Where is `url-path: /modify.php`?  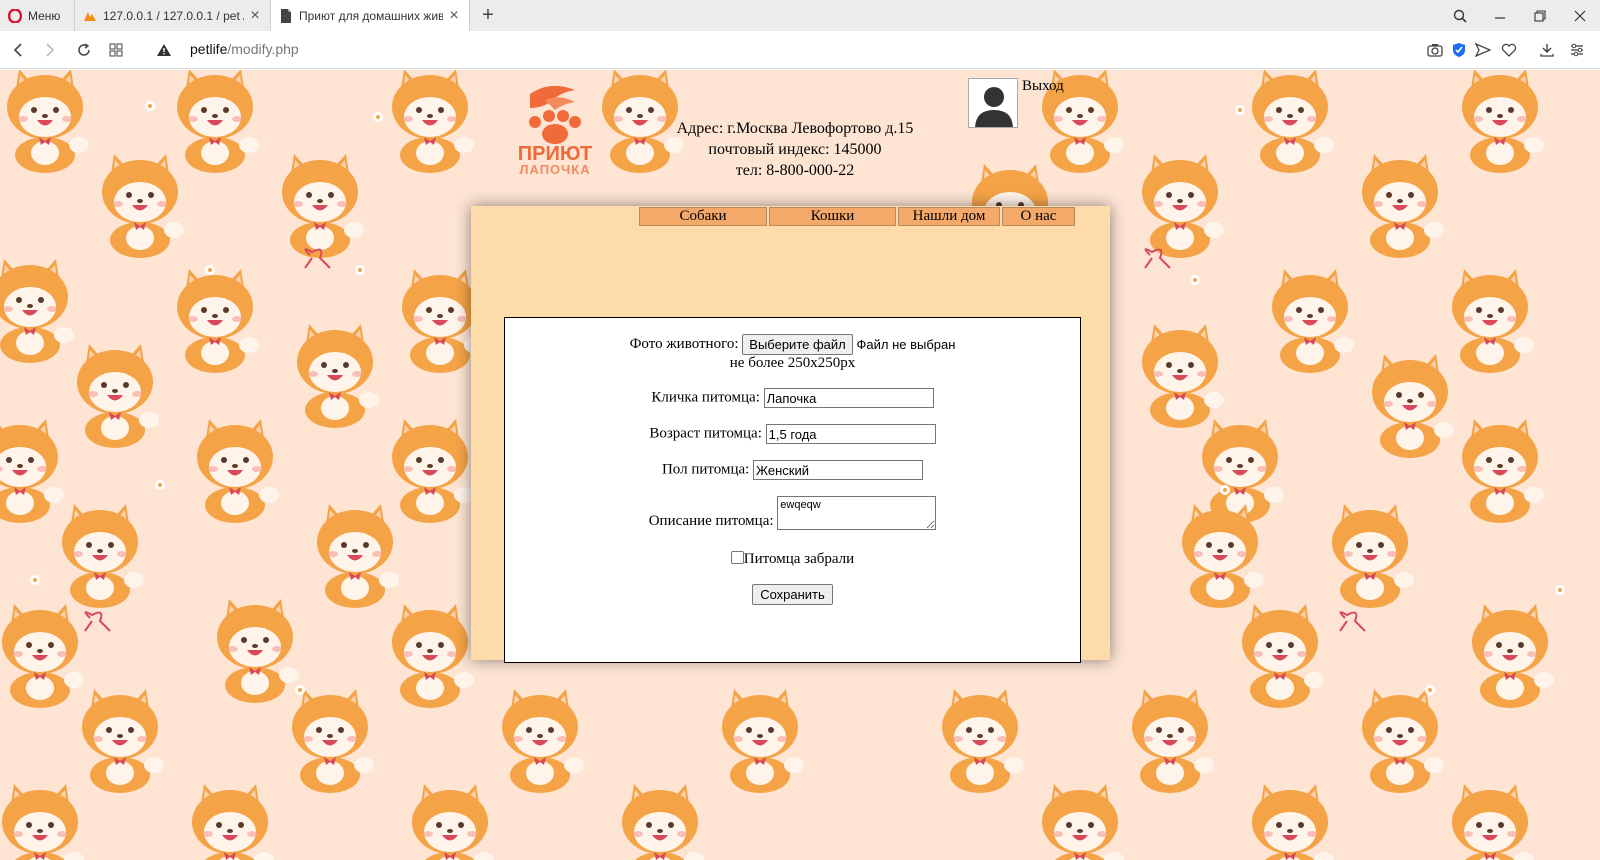
url-path: /modify.php is located at coordinates (263, 49).